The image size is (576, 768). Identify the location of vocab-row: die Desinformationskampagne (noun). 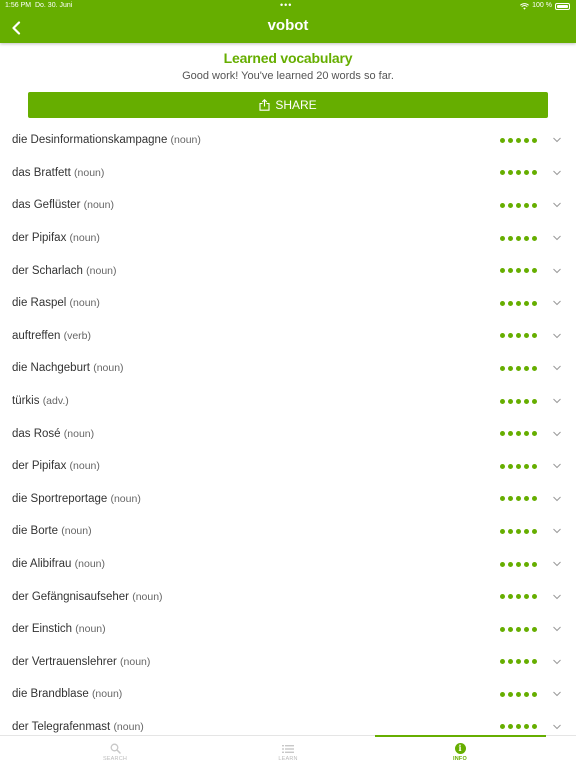
(288, 140).